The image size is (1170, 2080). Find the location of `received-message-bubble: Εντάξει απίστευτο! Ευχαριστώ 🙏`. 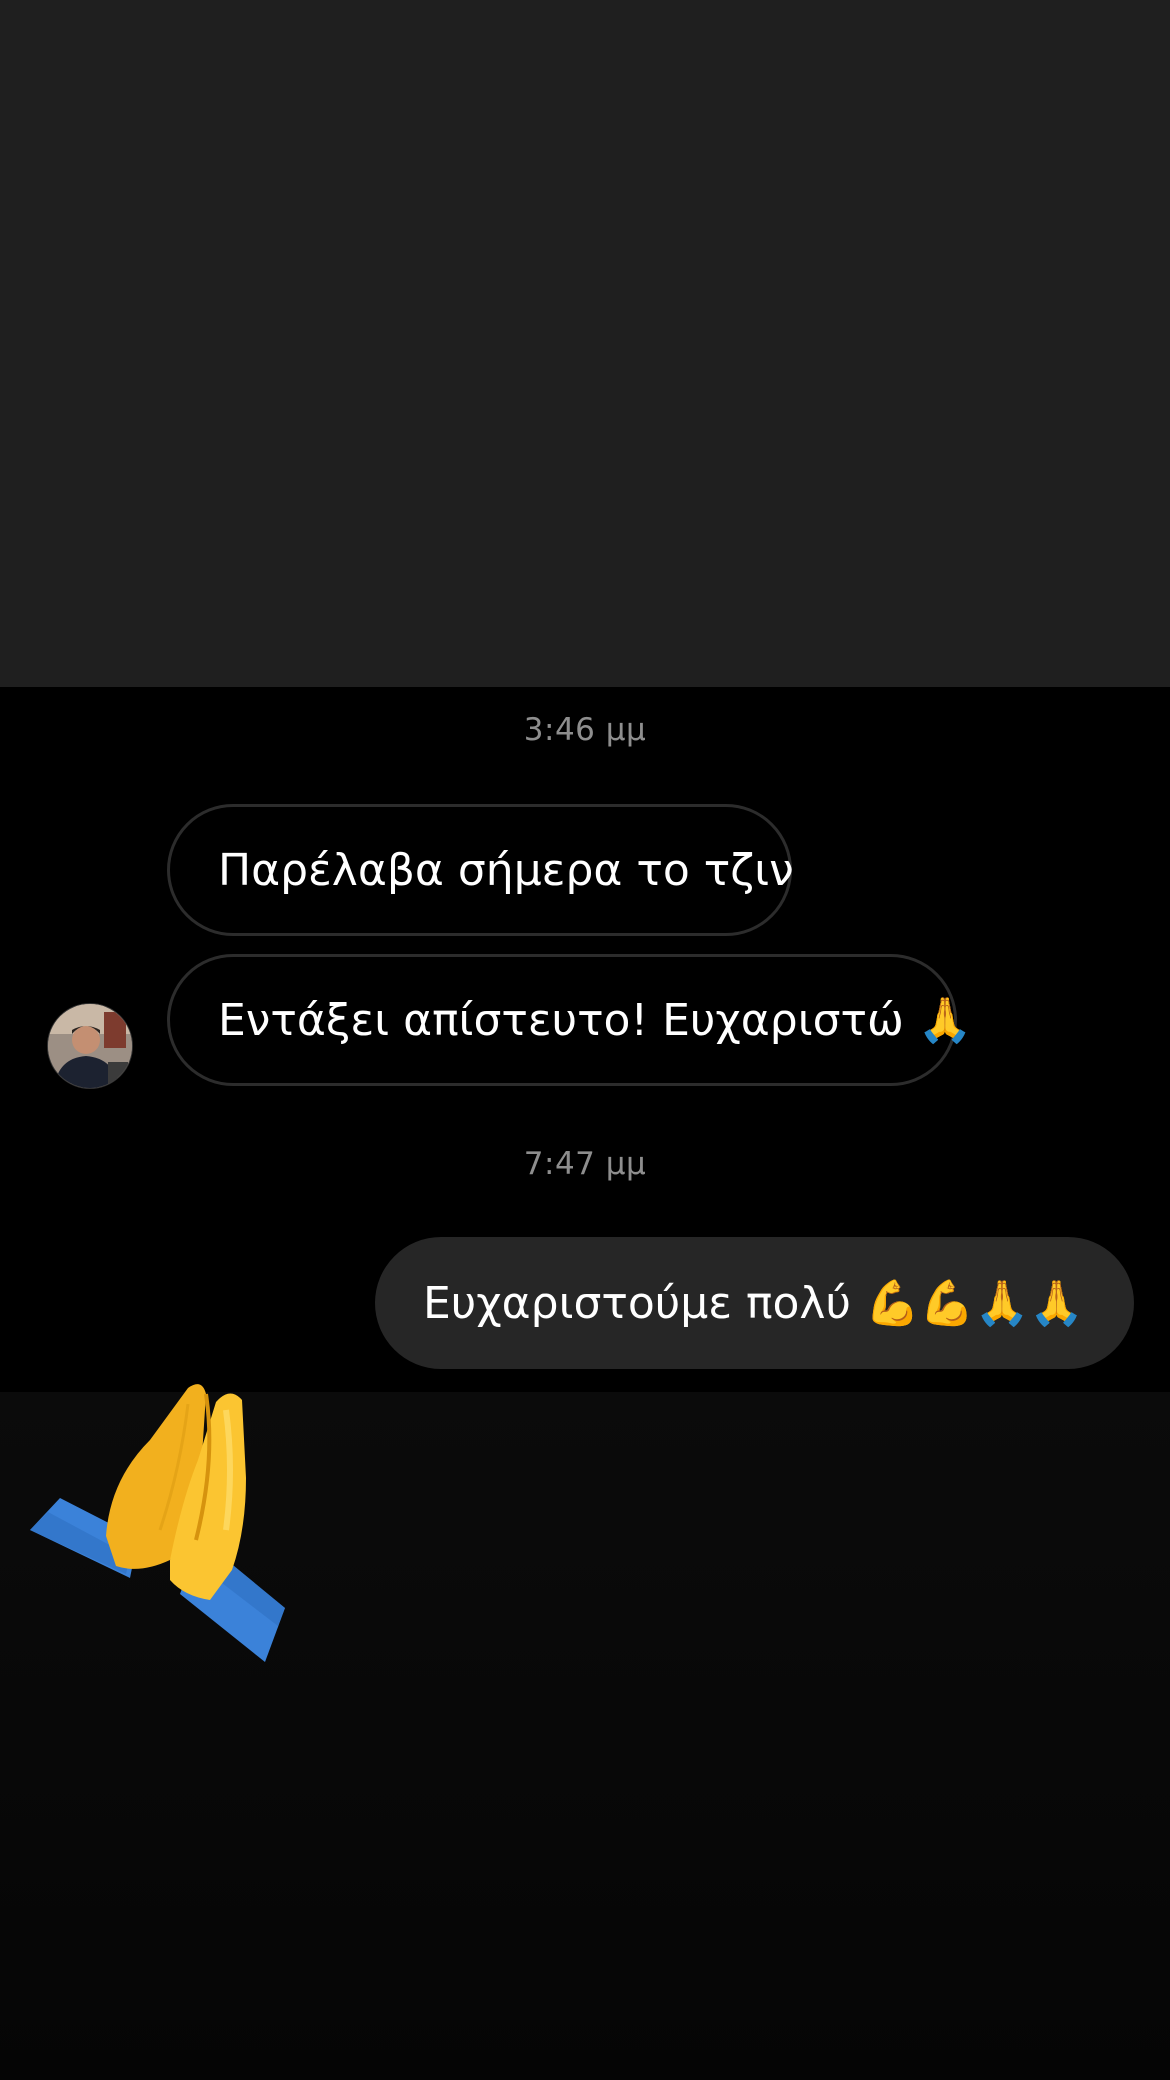

received-message-bubble: Εντάξει απίστευτο! Ευχαριστώ 🙏 is located at coordinates (570, 1020).